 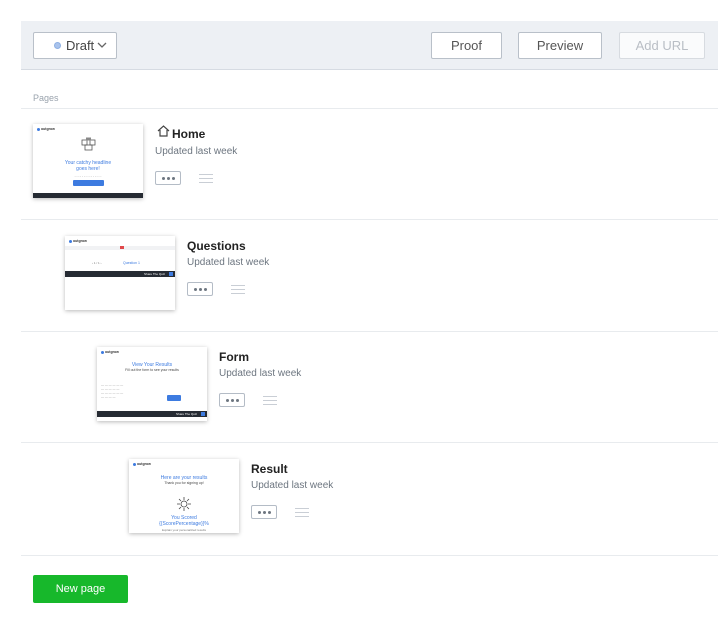 I want to click on illustration-icon, so click(x=88, y=144).